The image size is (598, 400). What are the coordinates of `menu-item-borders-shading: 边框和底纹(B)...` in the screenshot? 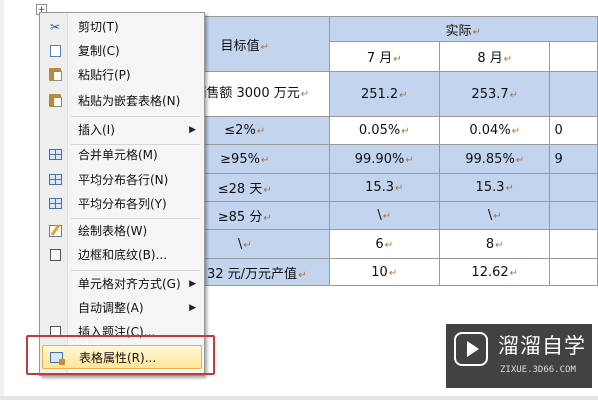 It's located at (122, 255).